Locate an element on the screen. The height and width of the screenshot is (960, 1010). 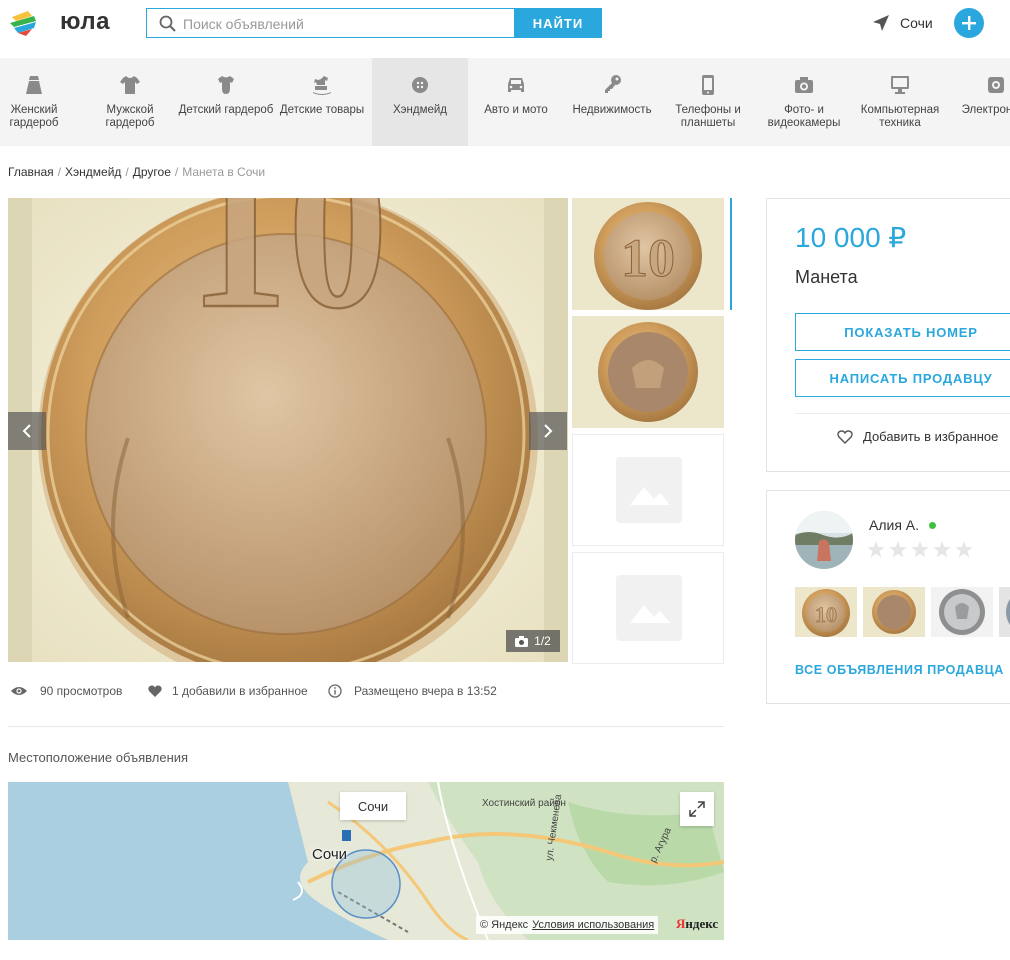
electronics-icon is located at coordinates (996, 85).